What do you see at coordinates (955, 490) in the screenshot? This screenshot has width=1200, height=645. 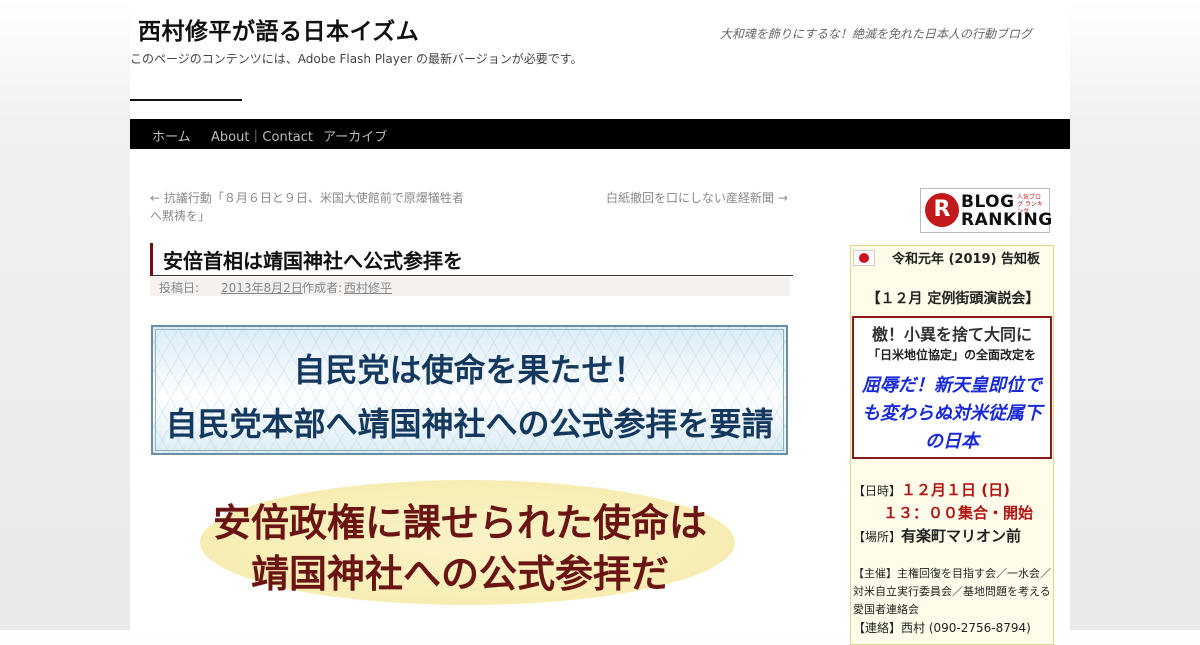 I see `notice-date: １２月１日 (日)` at bounding box center [955, 490].